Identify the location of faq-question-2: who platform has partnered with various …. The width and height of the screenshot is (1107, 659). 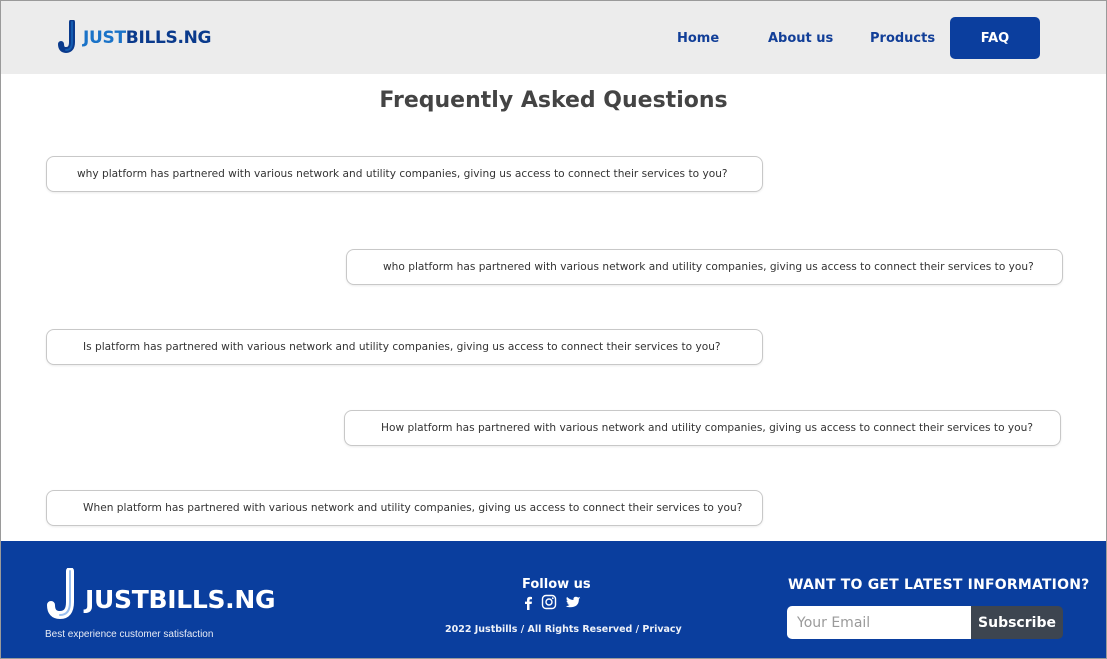
(704, 267).